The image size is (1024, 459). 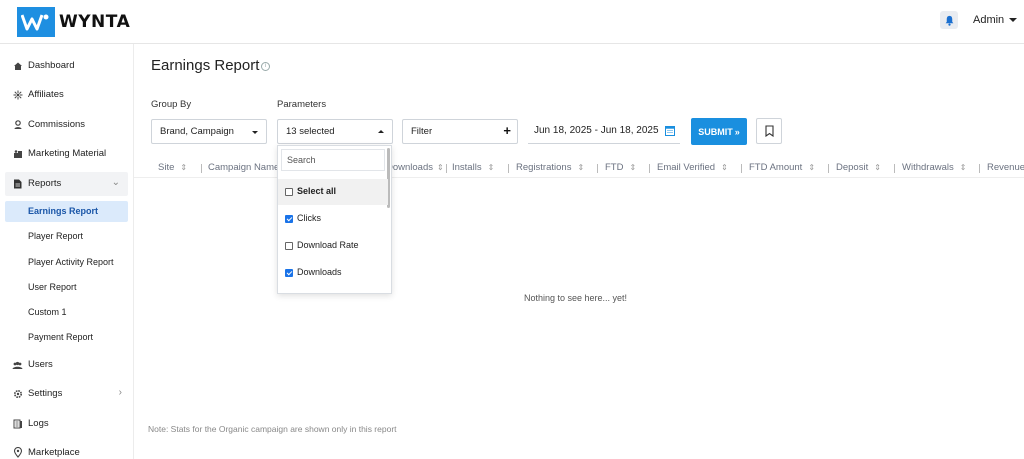 I want to click on user-menu: Admin, so click(x=995, y=20).